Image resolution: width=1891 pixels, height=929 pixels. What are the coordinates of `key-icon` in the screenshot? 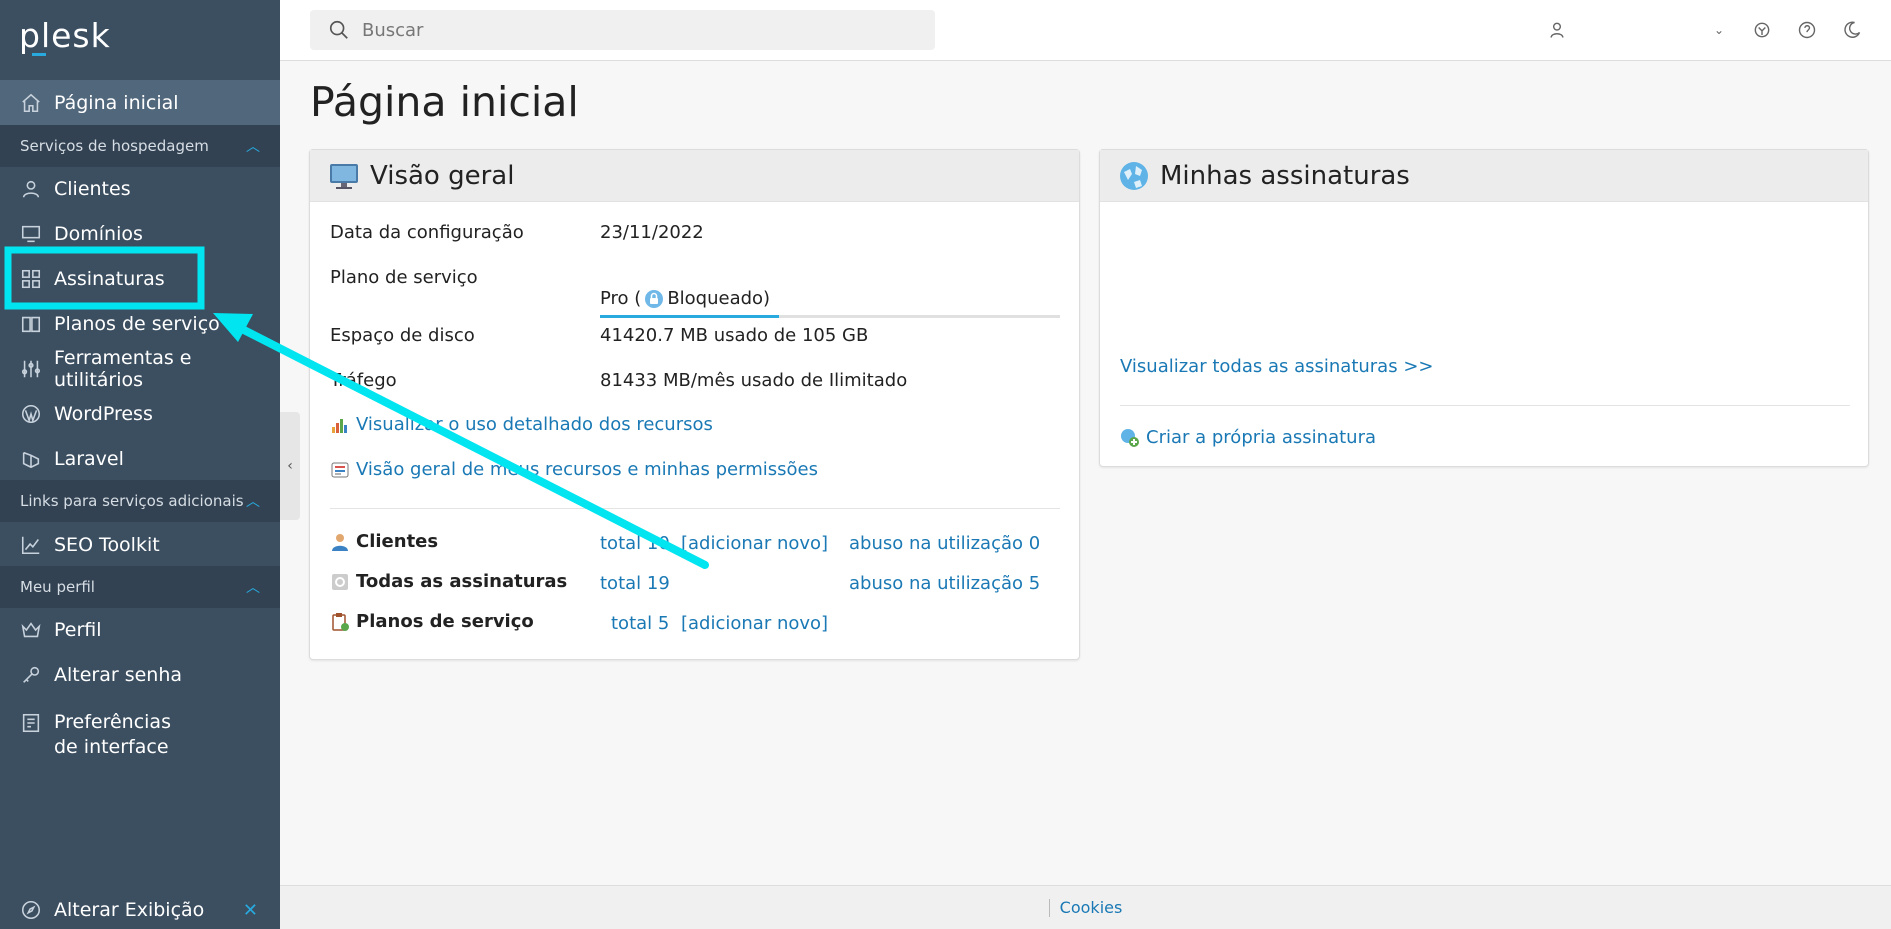 It's located at (31, 675).